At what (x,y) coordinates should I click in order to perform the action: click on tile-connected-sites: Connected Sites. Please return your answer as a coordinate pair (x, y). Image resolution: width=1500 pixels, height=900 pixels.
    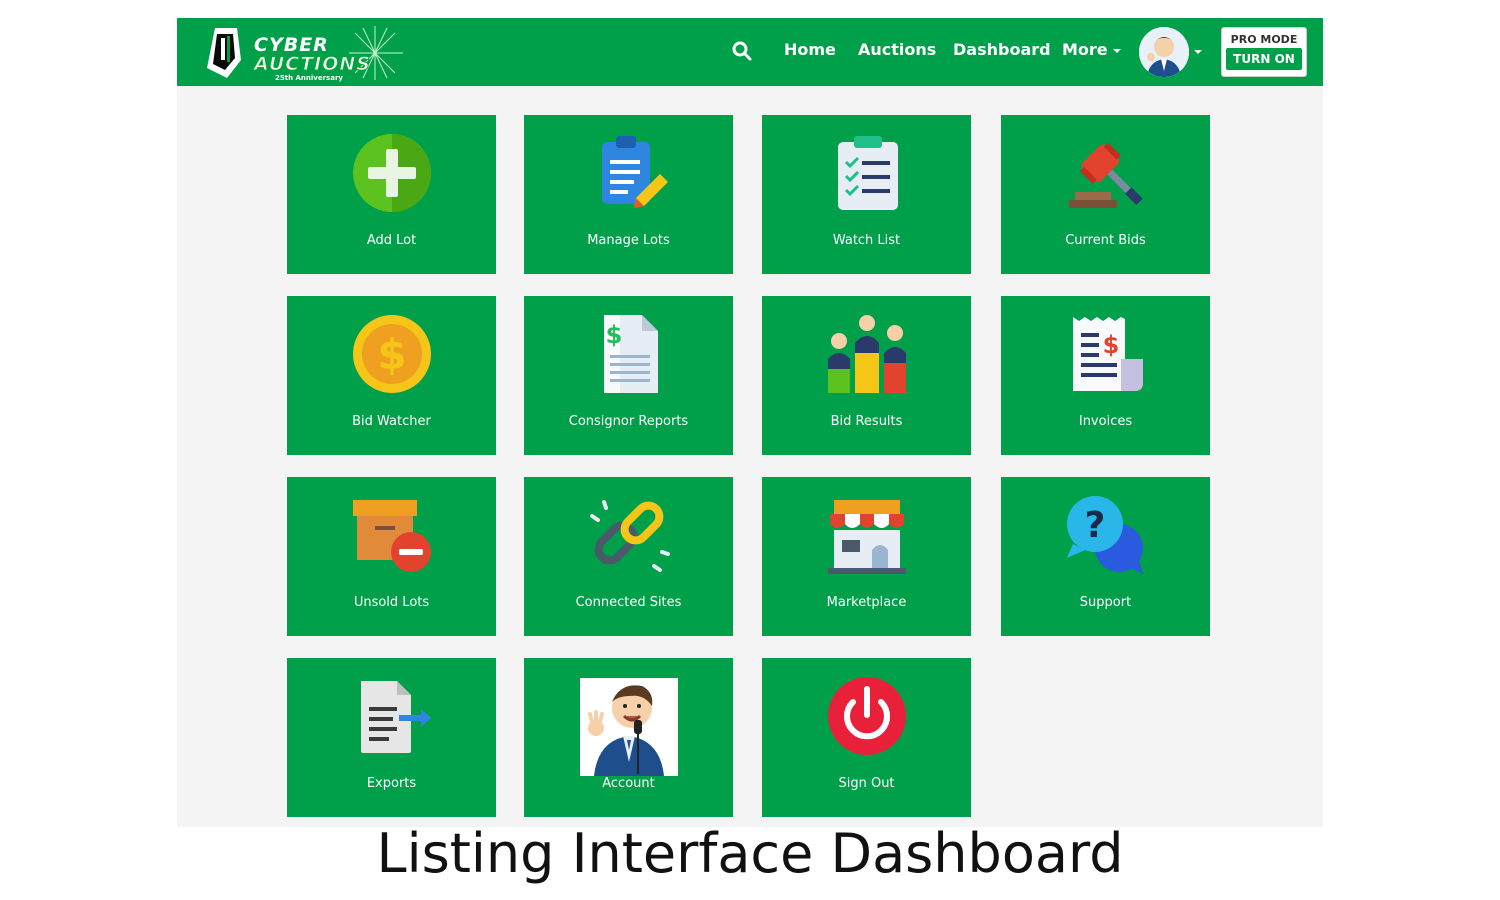
    Looking at the image, I should click on (628, 556).